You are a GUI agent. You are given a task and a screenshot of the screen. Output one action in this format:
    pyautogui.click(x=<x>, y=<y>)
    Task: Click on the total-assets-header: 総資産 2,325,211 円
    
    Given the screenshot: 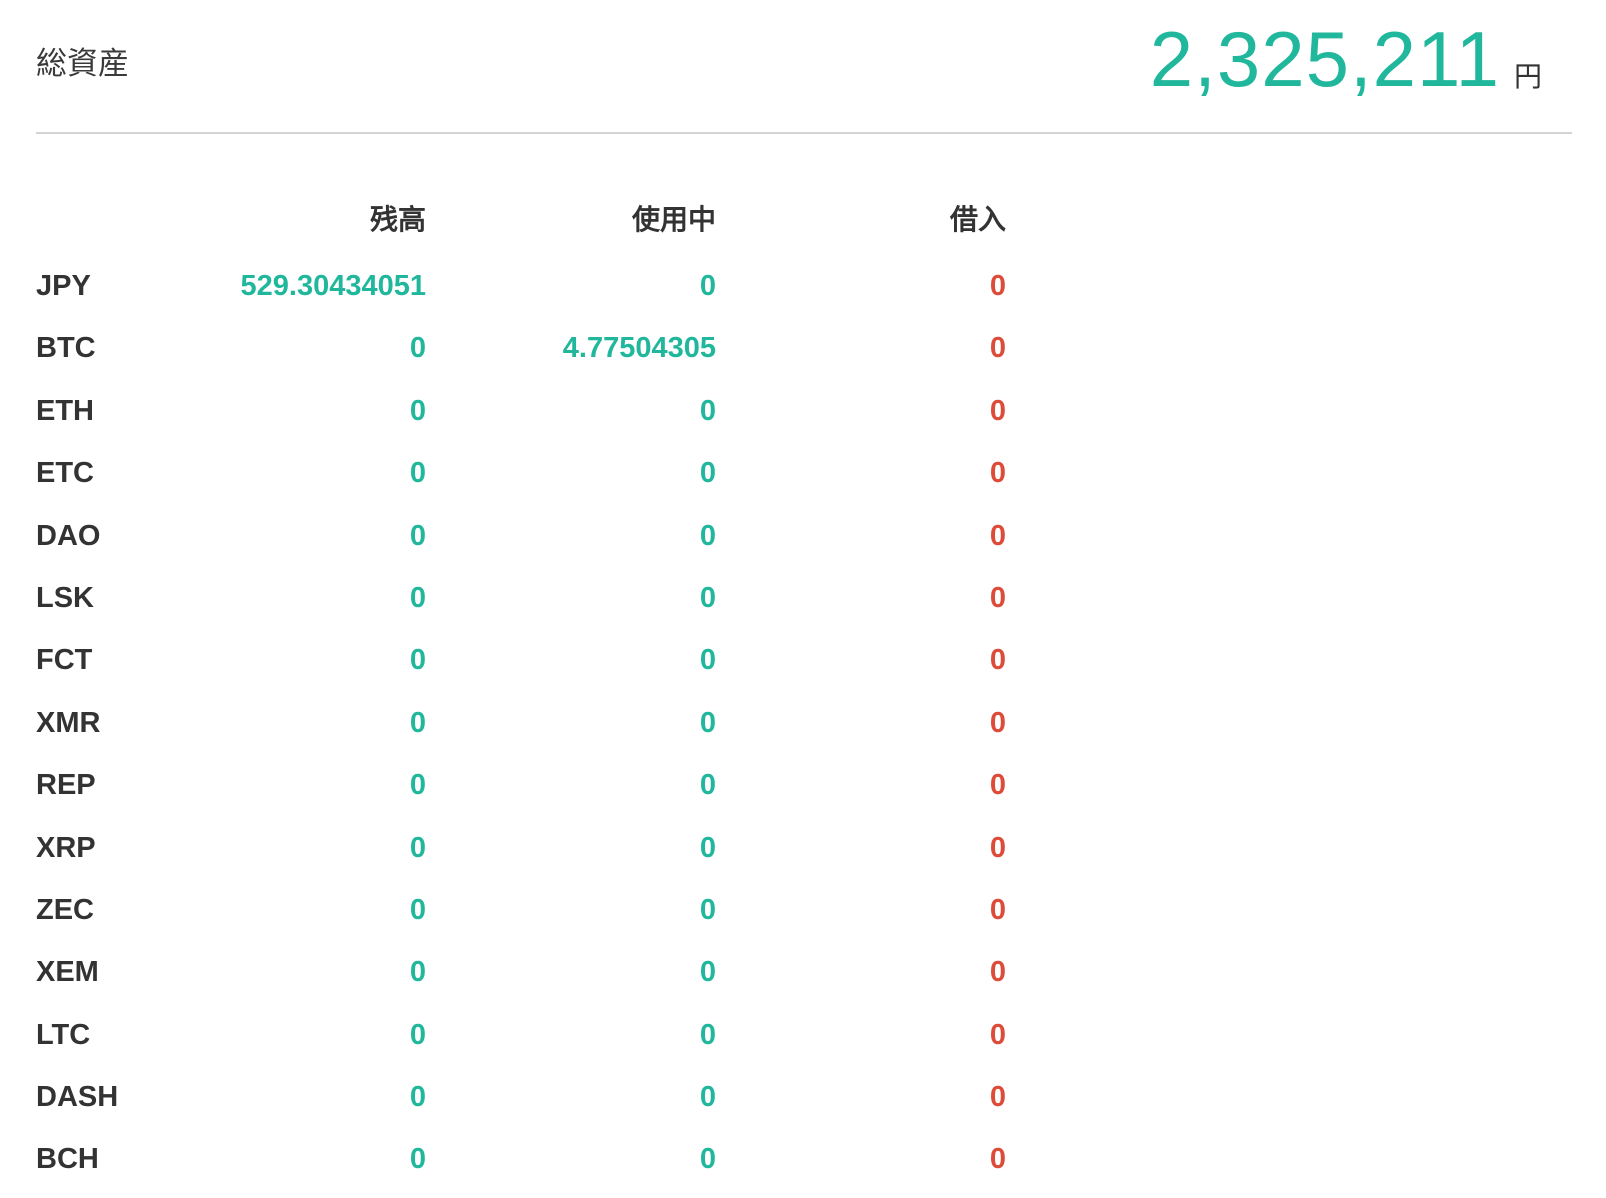 What is the action you would take?
    pyautogui.click(x=804, y=67)
    